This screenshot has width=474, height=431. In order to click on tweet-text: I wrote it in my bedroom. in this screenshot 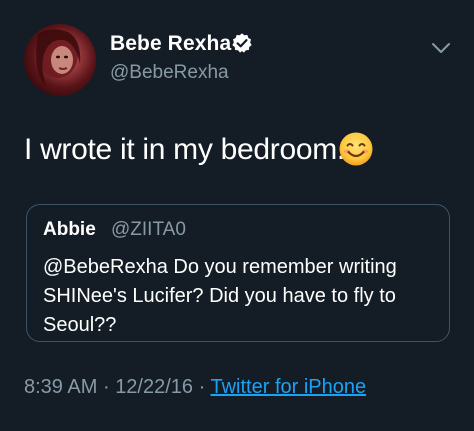, I will do `click(184, 149)`.